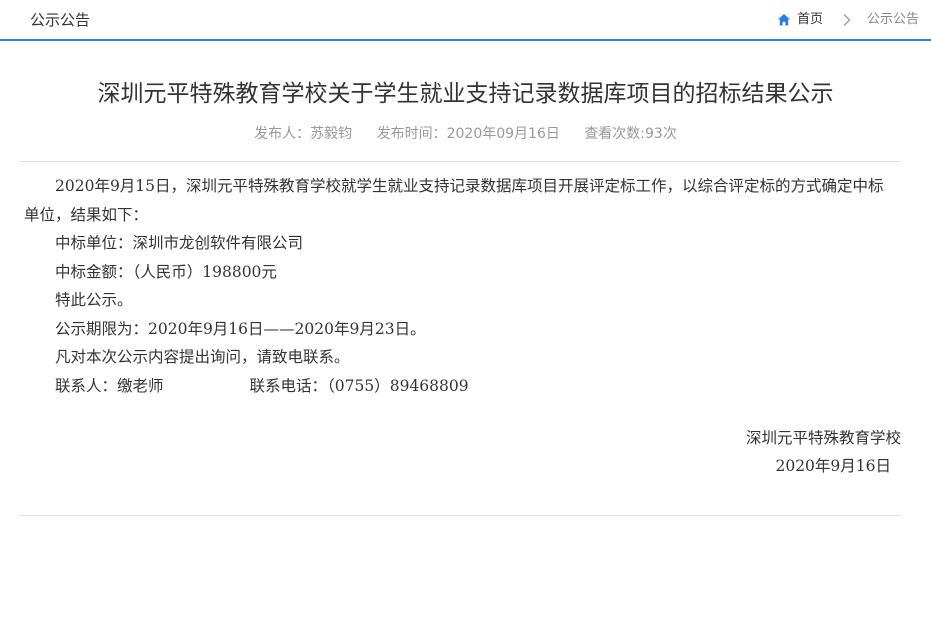 Image resolution: width=931 pixels, height=641 pixels. I want to click on contact-person: 联系人：缴老师, so click(109, 385).